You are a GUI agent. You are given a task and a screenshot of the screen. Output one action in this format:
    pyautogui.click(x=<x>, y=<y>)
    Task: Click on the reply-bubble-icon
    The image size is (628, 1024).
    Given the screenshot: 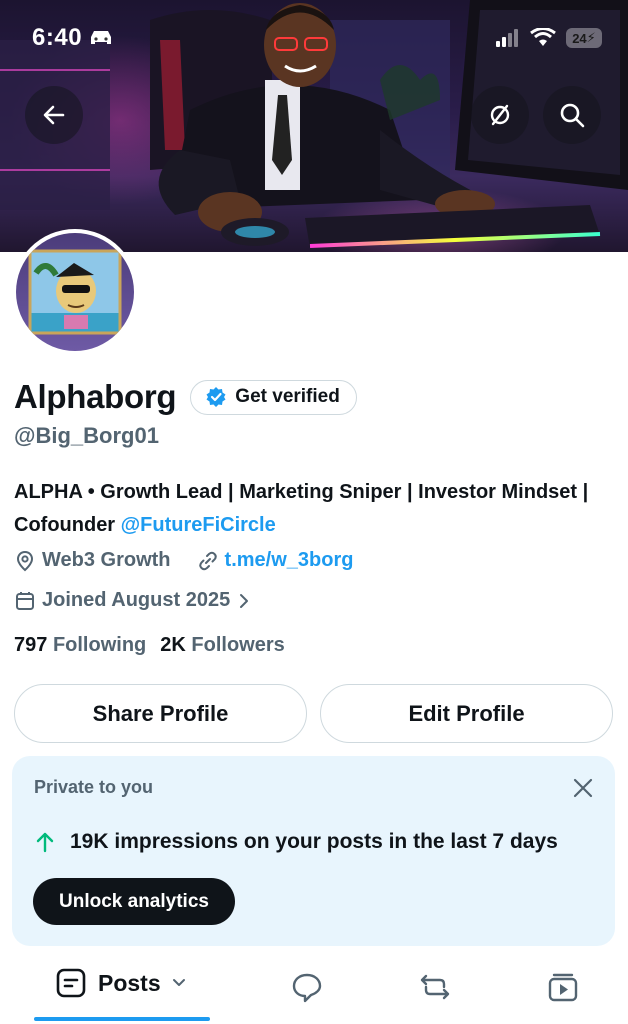 What is the action you would take?
    pyautogui.click(x=307, y=988)
    